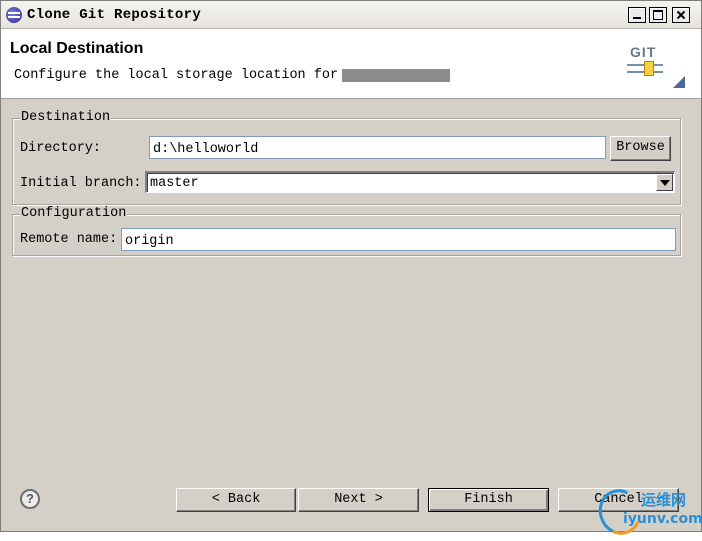 This screenshot has height=541, width=702. I want to click on maximize-button, so click(658, 15).